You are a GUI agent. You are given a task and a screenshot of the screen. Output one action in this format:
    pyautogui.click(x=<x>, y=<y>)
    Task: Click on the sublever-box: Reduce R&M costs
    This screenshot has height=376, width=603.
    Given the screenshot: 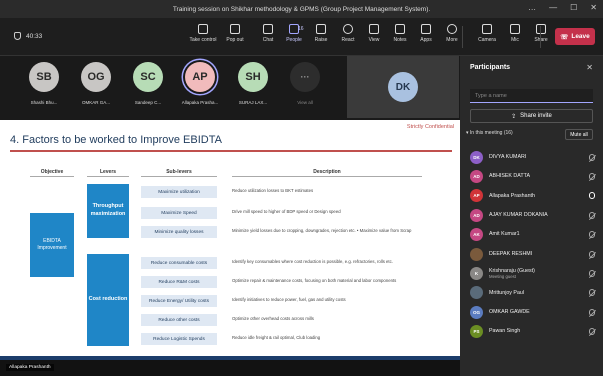 What is the action you would take?
    pyautogui.click(x=179, y=282)
    